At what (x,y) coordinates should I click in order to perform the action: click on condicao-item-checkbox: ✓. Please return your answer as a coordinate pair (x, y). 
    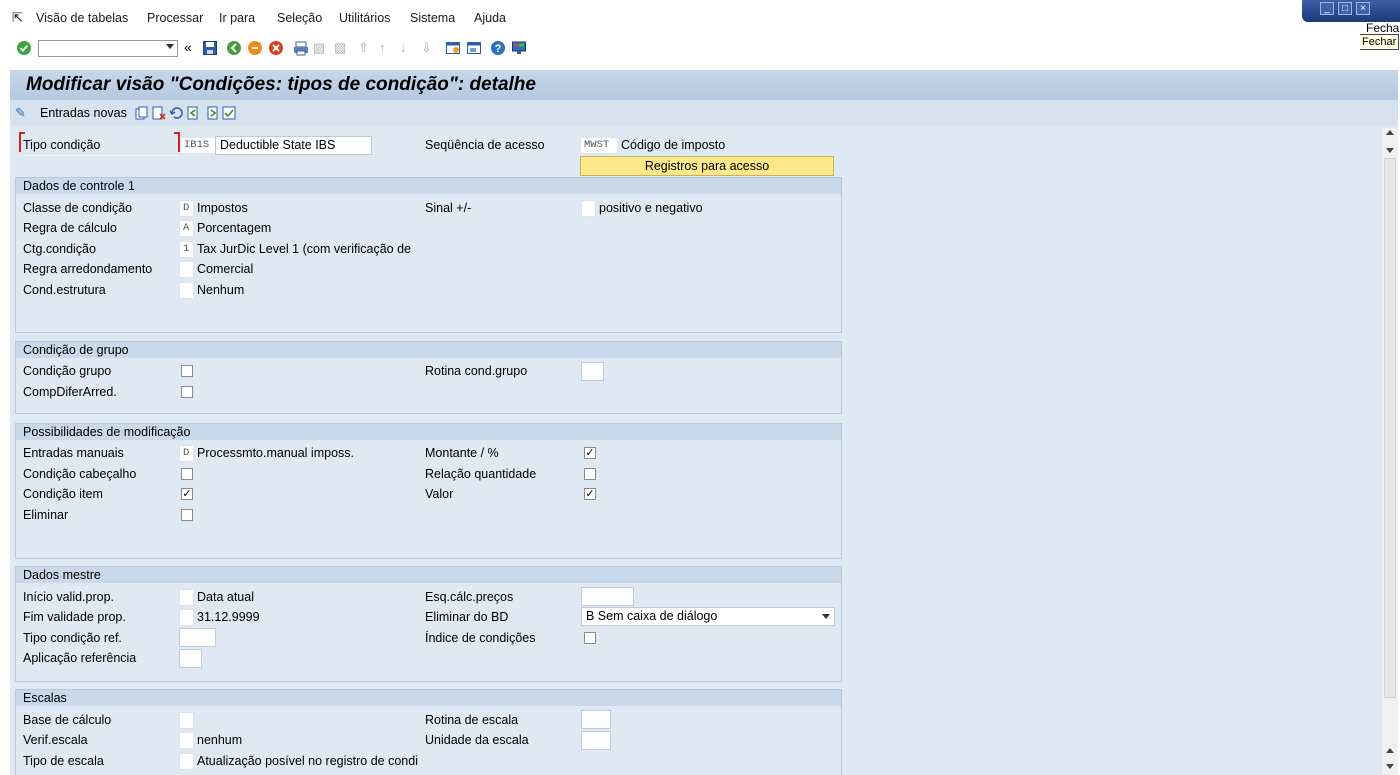
    Looking at the image, I should click on (187, 494).